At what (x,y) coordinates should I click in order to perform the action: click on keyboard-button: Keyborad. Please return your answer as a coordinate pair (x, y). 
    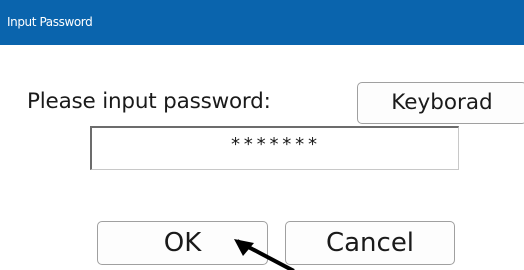
    Looking at the image, I should click on (440, 103).